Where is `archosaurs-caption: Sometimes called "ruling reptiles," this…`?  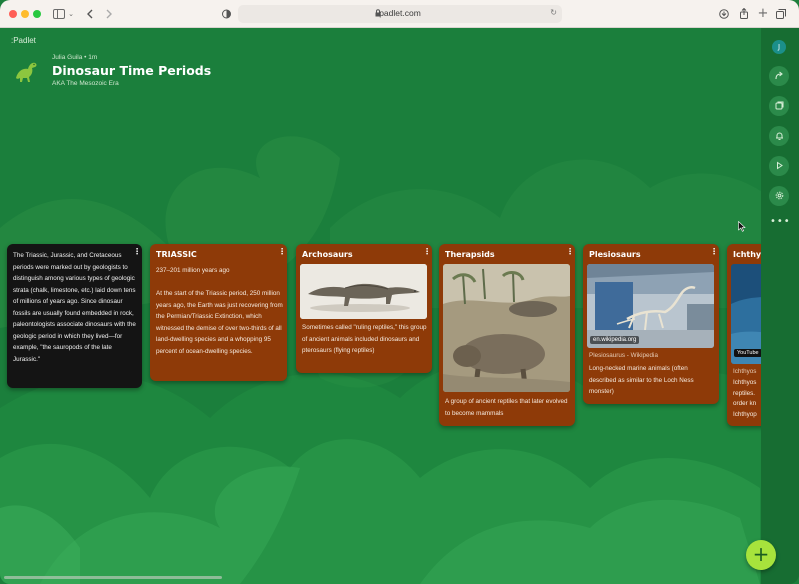
archosaurs-caption: Sometimes called "ruling reptiles," this… is located at coordinates (364, 339).